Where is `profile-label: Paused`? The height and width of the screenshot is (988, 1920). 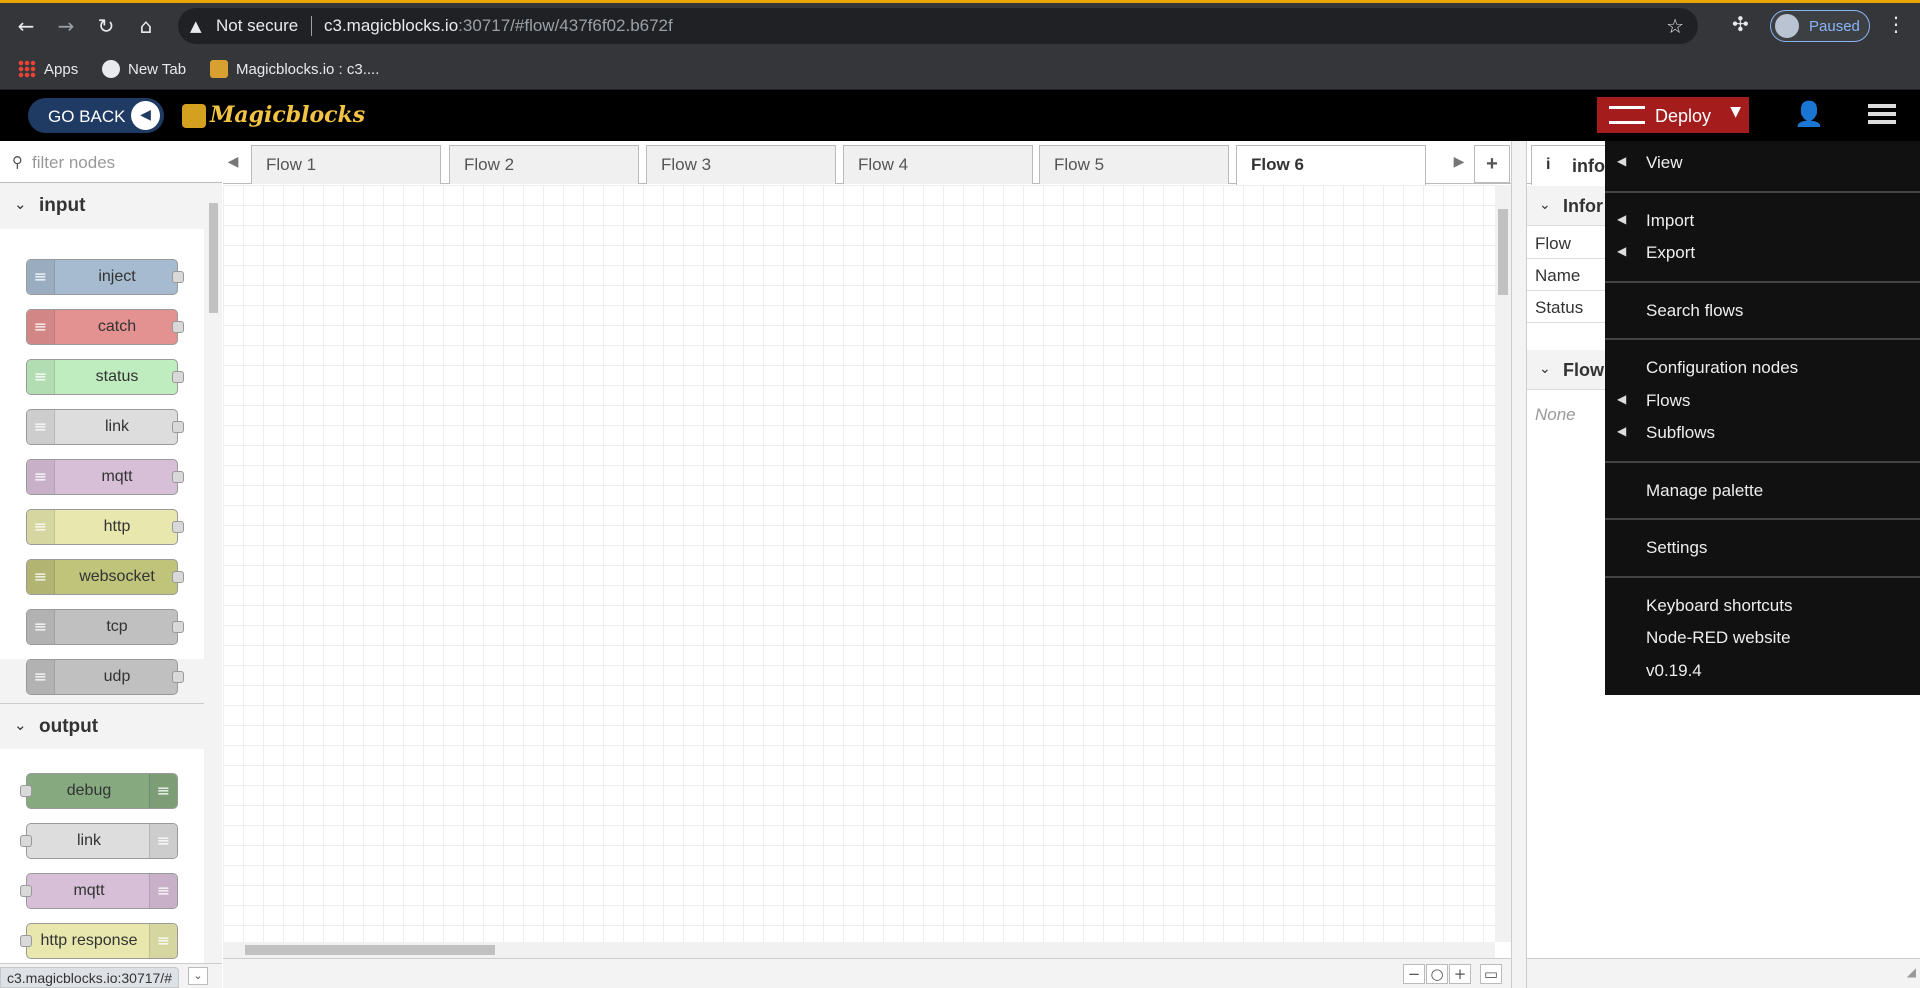
profile-label: Paused is located at coordinates (1834, 26).